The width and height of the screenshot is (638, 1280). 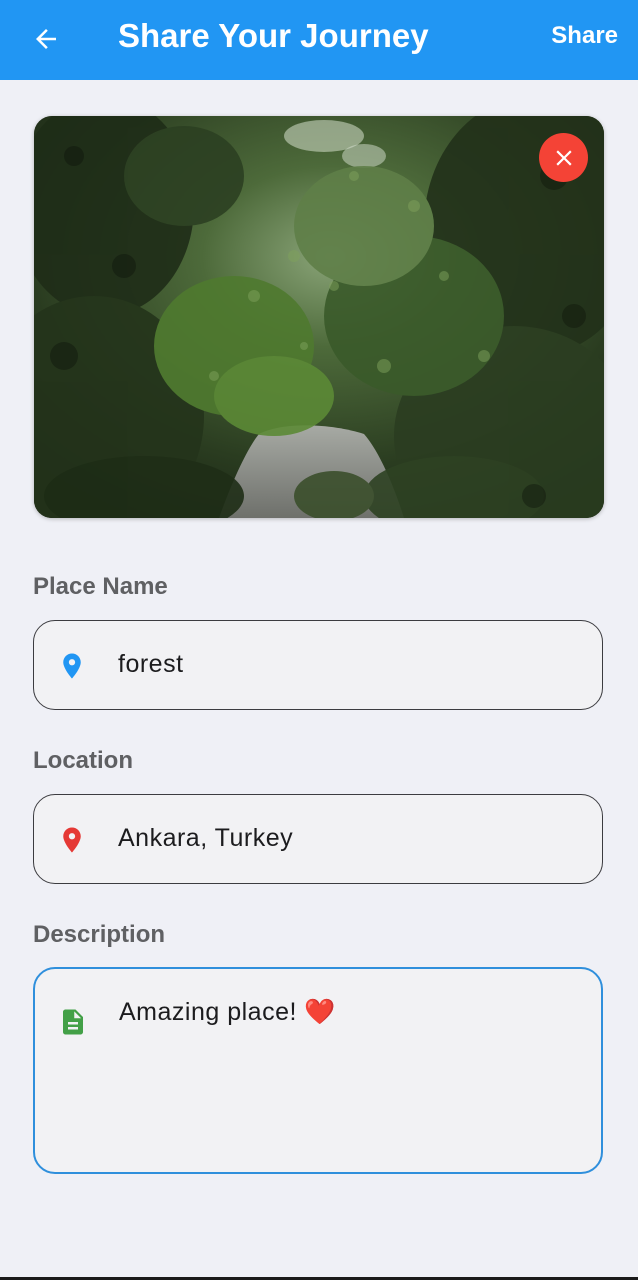 I want to click on remove-photo-button, so click(x=563, y=157).